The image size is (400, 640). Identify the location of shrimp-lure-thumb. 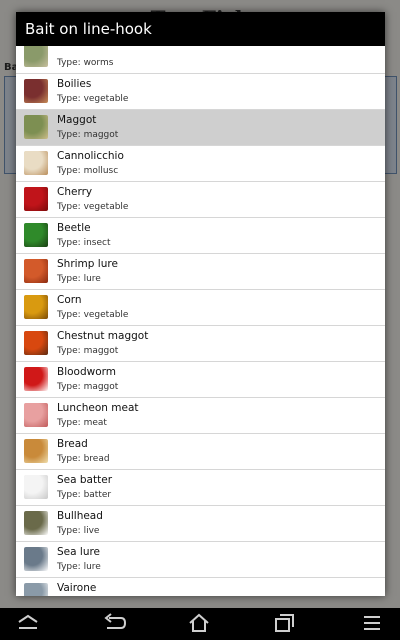
(36, 271).